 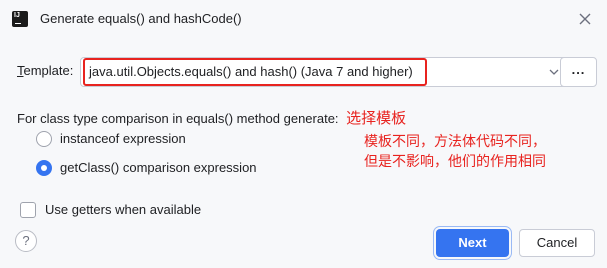 What do you see at coordinates (455, 142) in the screenshot?
I see `annotation-note-line1: 模板不同，方法体代码不同，` at bounding box center [455, 142].